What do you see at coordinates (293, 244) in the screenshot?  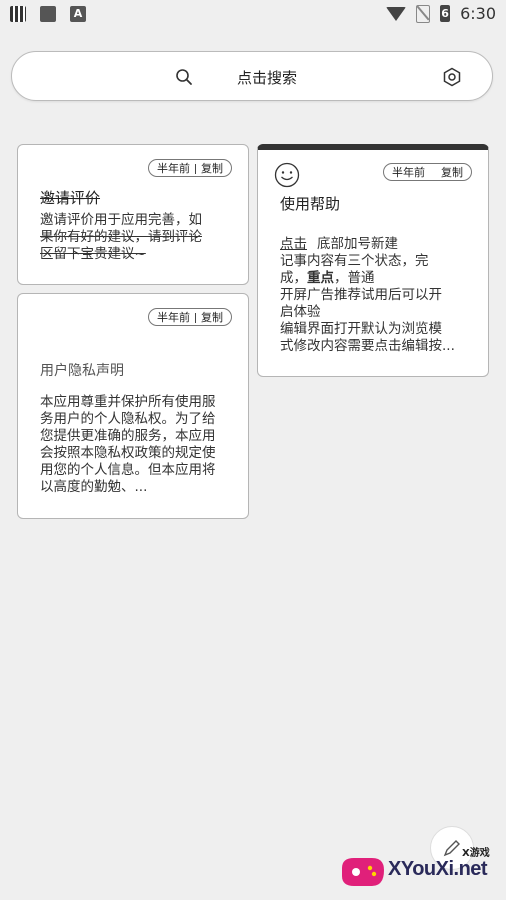 I see `note-body-click-word: 点击` at bounding box center [293, 244].